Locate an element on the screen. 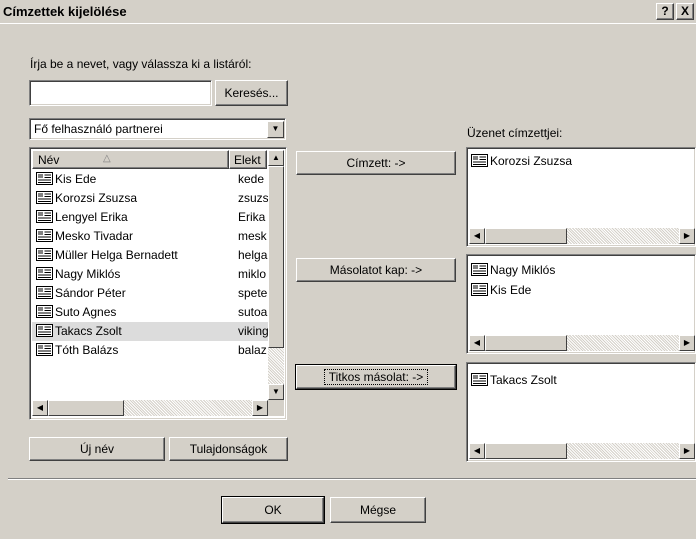 The image size is (696, 539). search-input is located at coordinates (120, 93).